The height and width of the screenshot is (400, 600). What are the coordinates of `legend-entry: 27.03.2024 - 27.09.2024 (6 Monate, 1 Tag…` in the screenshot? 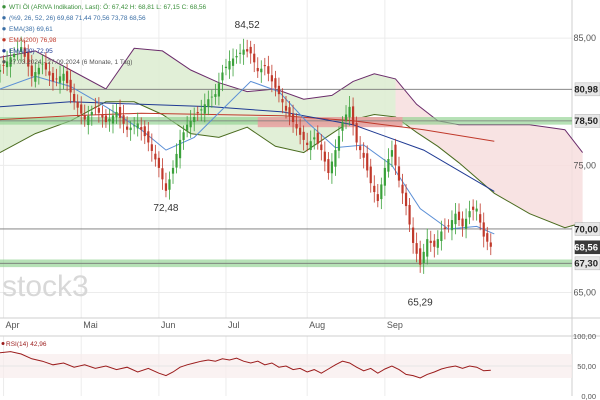 It's located at (70, 62).